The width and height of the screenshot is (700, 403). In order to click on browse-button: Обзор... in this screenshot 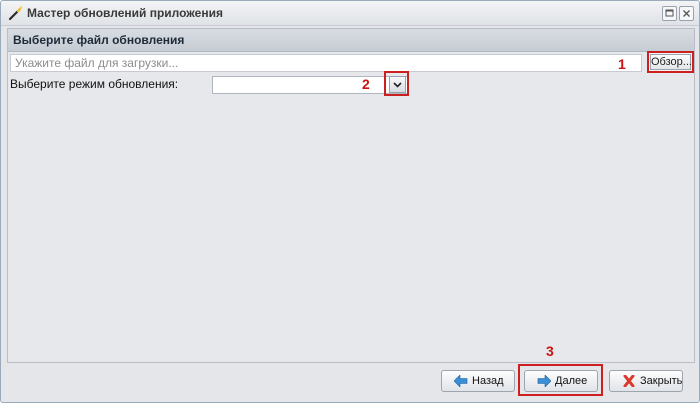, I will do `click(671, 62)`.